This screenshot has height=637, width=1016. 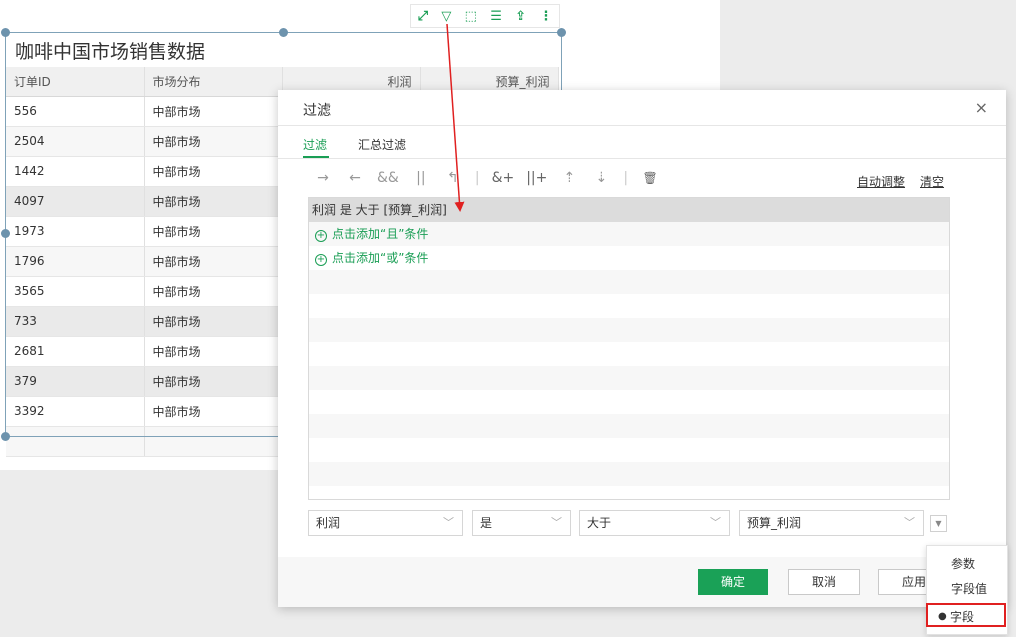 What do you see at coordinates (317, 111) in the screenshot?
I see `dialog-title: 过滤` at bounding box center [317, 111].